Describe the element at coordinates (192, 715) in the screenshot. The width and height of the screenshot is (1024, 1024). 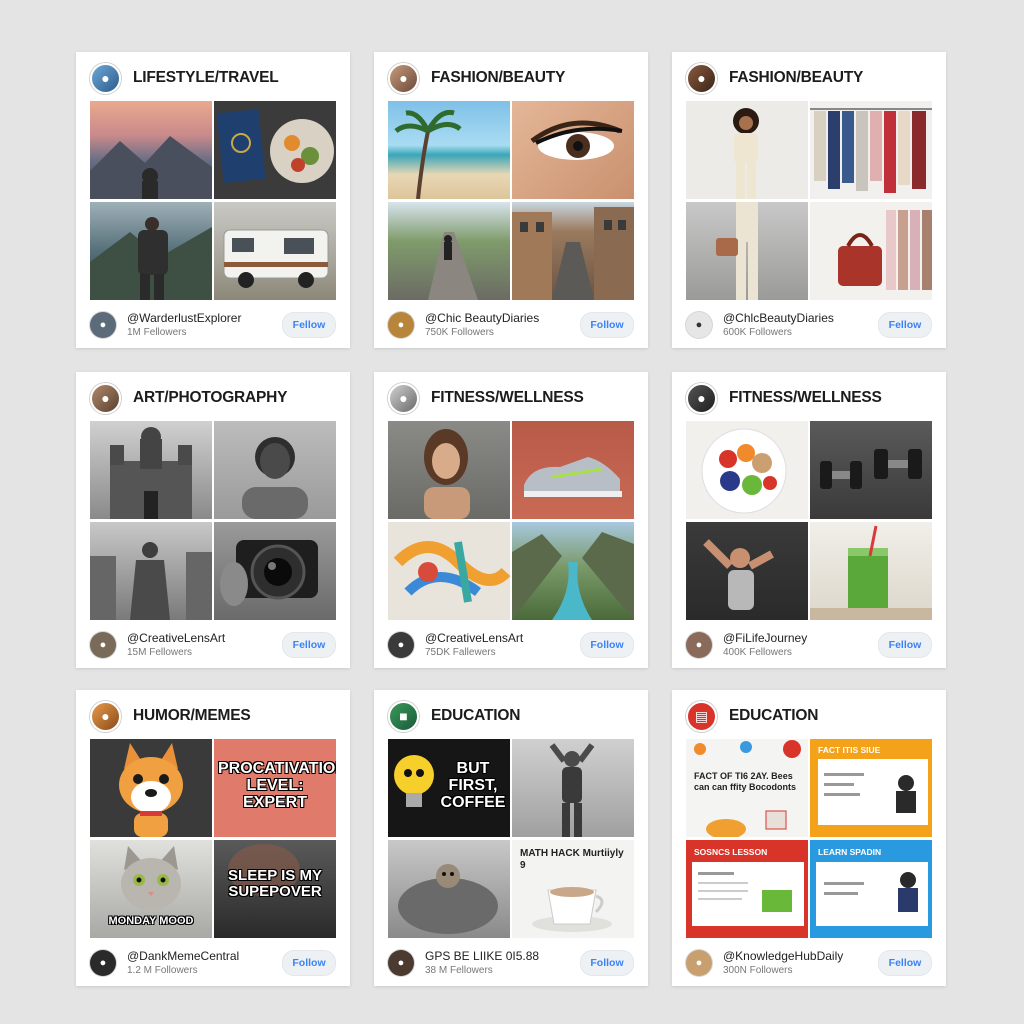
I see `category-title: HUMOR/MEMES` at that location.